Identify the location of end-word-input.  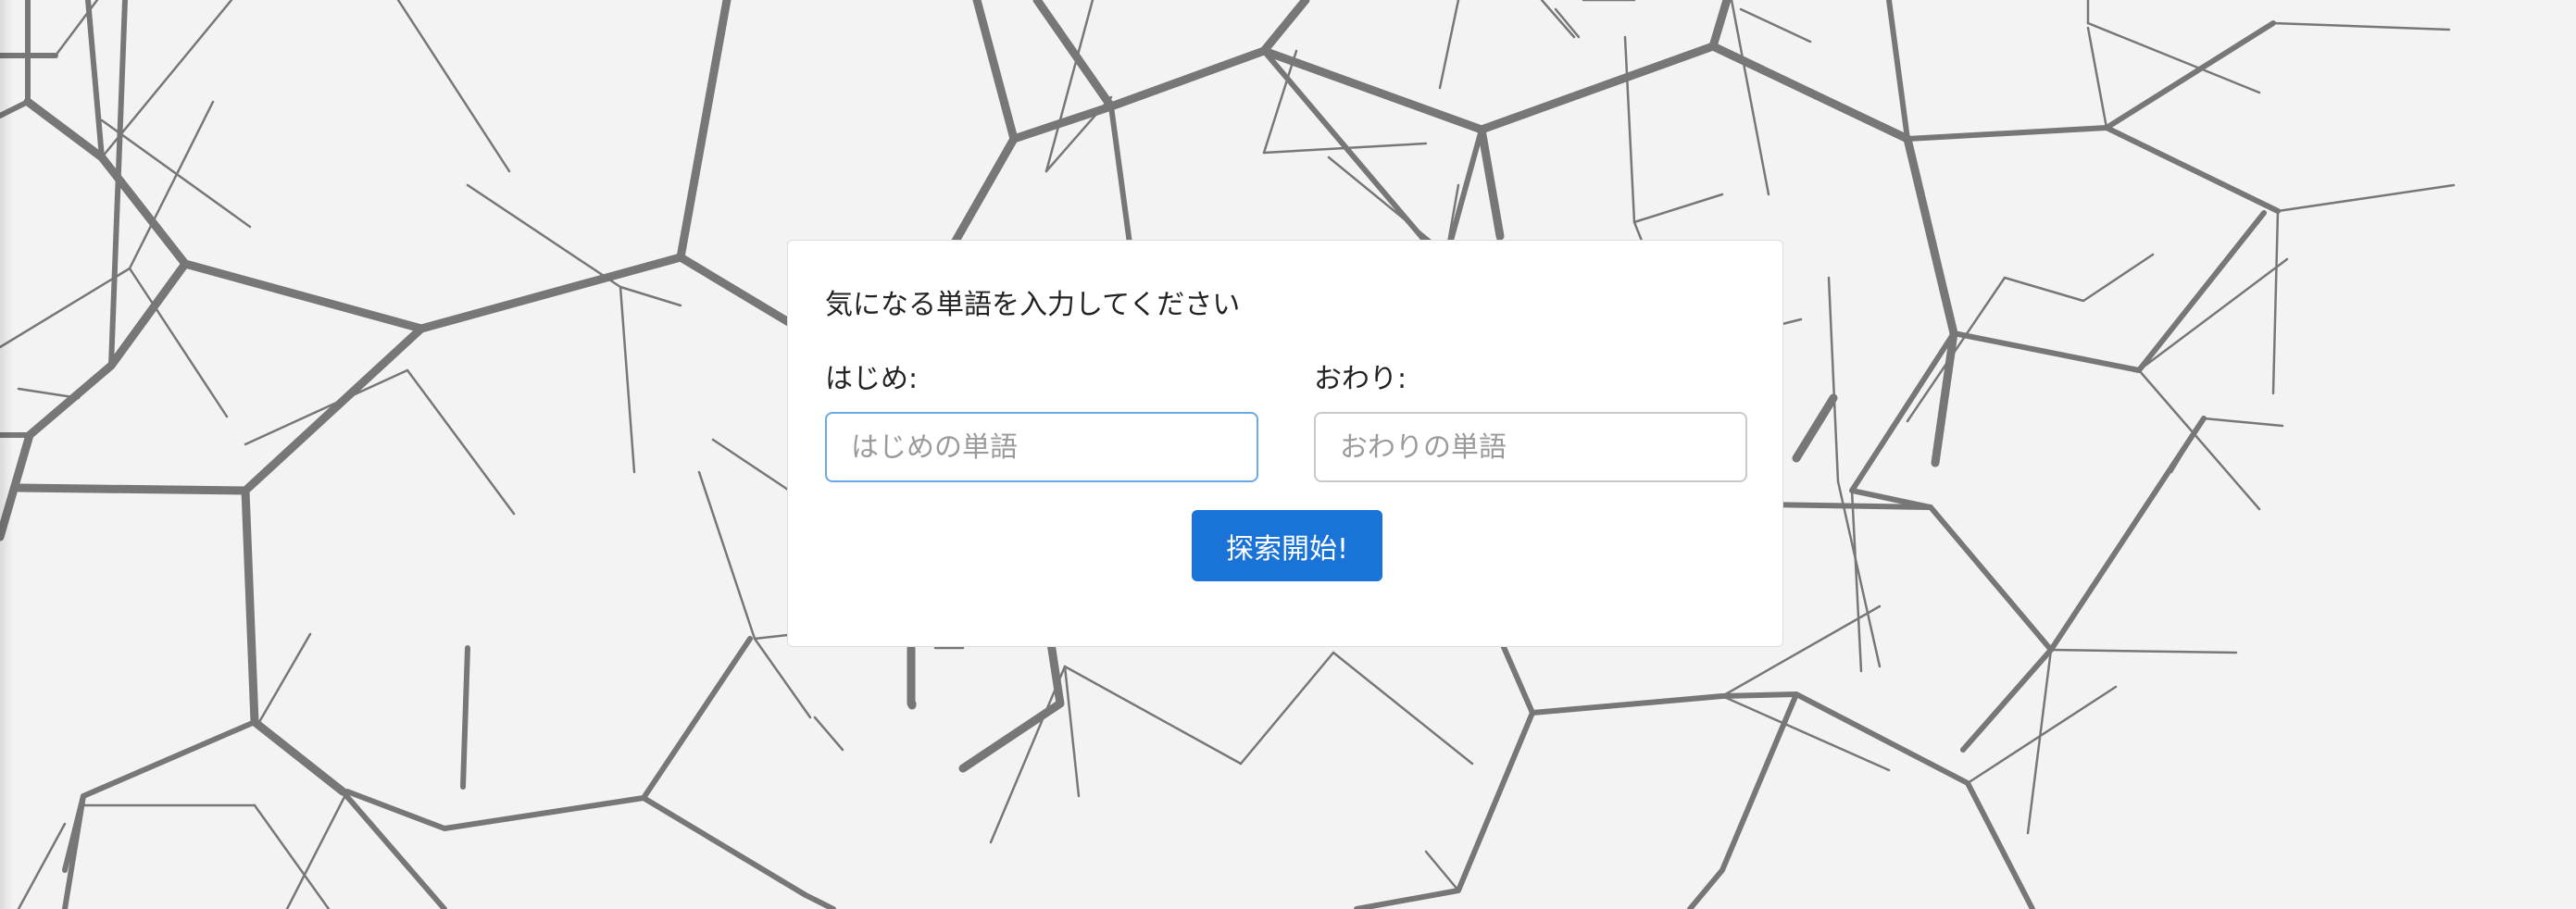
(1530, 447).